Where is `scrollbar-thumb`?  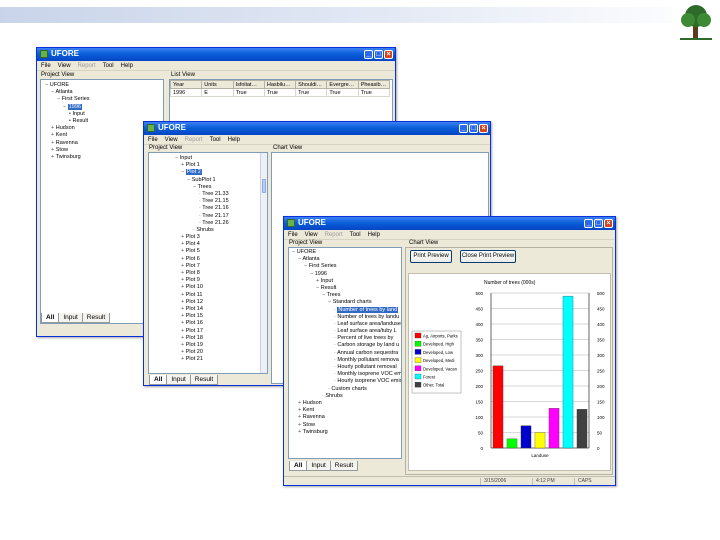
scrollbar-thumb is located at coordinates (264, 186).